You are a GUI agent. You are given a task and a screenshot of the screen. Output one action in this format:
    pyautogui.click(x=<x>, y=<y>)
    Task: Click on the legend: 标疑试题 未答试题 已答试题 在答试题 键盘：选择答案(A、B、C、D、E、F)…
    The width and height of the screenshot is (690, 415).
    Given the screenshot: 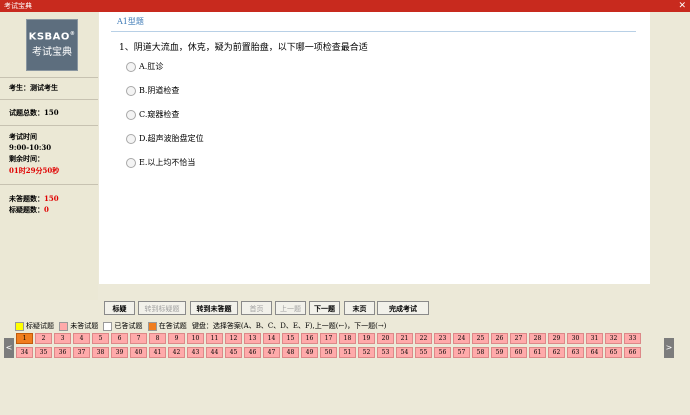 What is the action you would take?
    pyautogui.click(x=200, y=326)
    